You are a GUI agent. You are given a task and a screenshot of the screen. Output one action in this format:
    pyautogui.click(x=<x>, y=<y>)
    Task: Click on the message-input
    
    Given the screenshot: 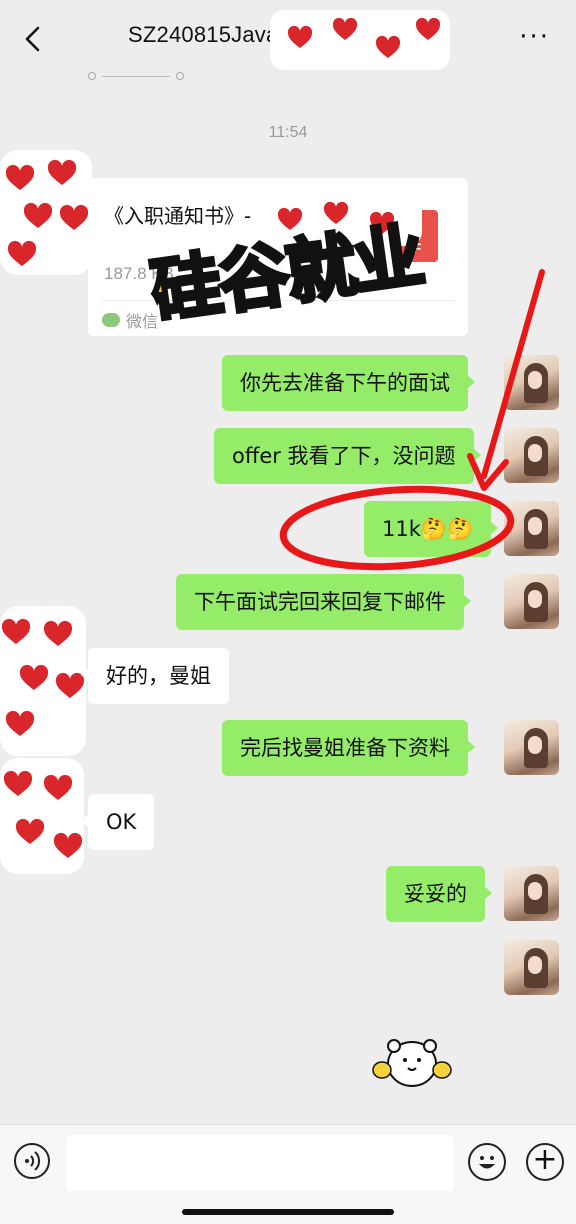 What is the action you would take?
    pyautogui.click(x=260, y=1163)
    